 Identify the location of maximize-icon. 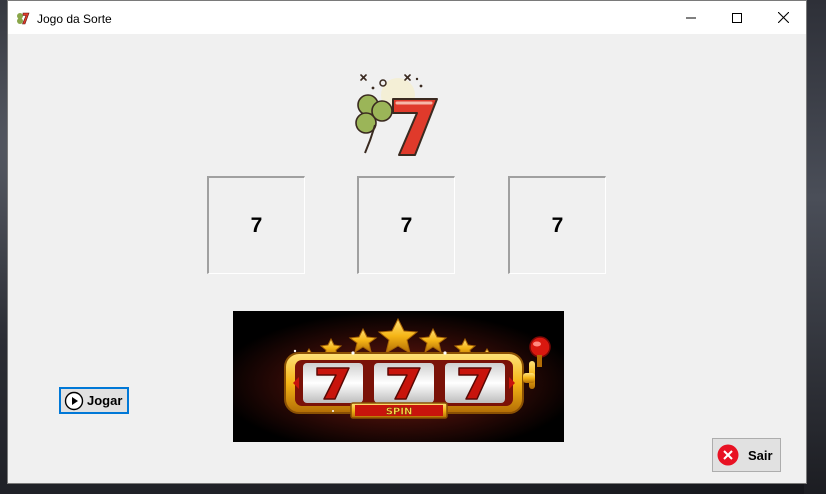
(737, 17).